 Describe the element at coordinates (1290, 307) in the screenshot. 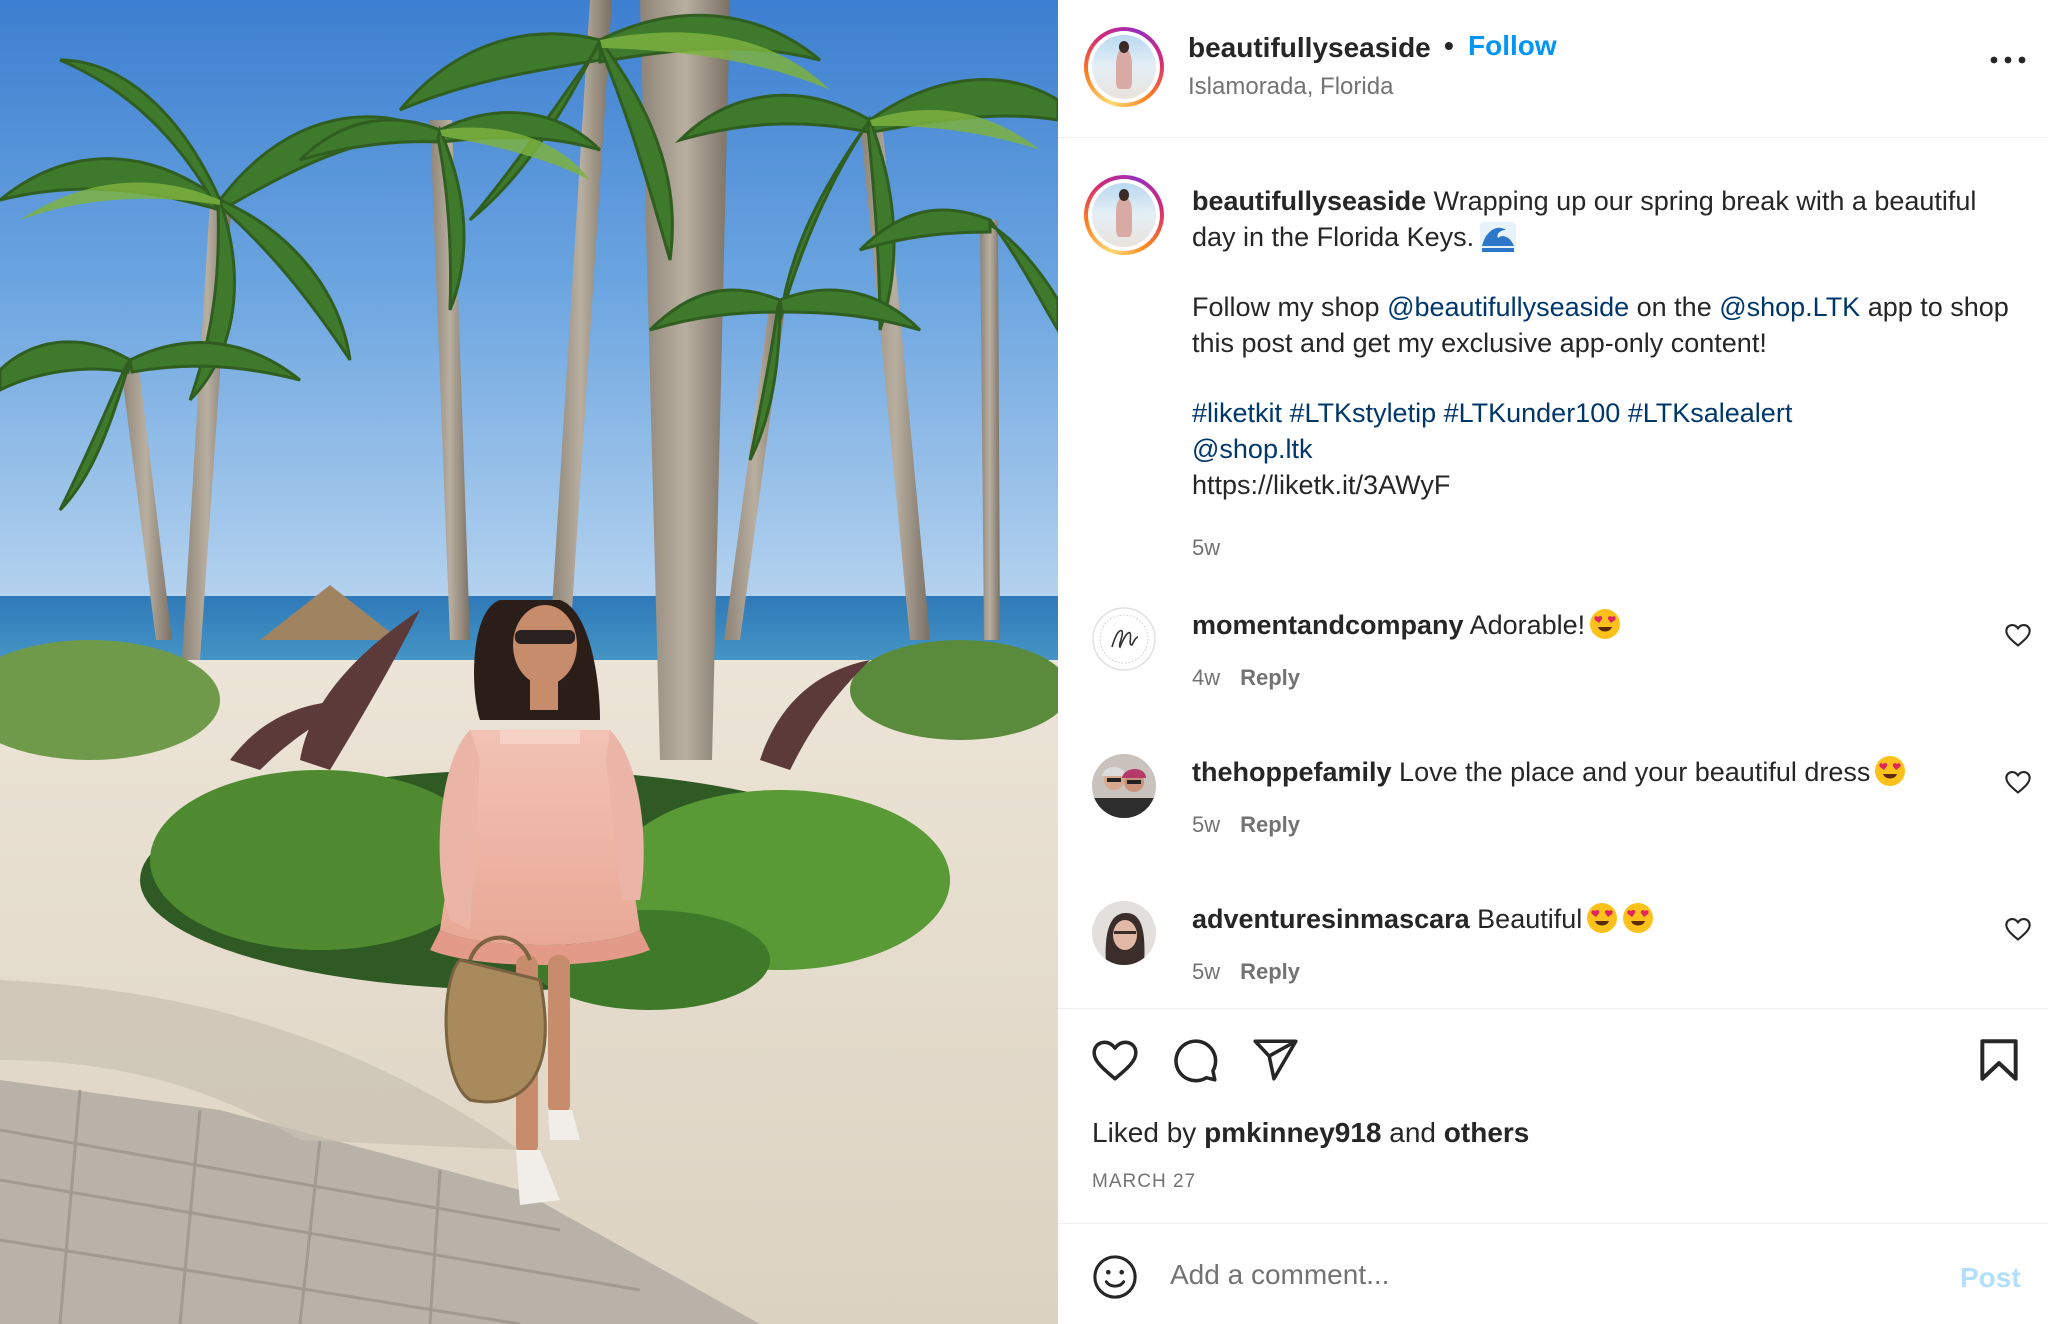

I see `caption-line2-a: Follow my shop` at that location.